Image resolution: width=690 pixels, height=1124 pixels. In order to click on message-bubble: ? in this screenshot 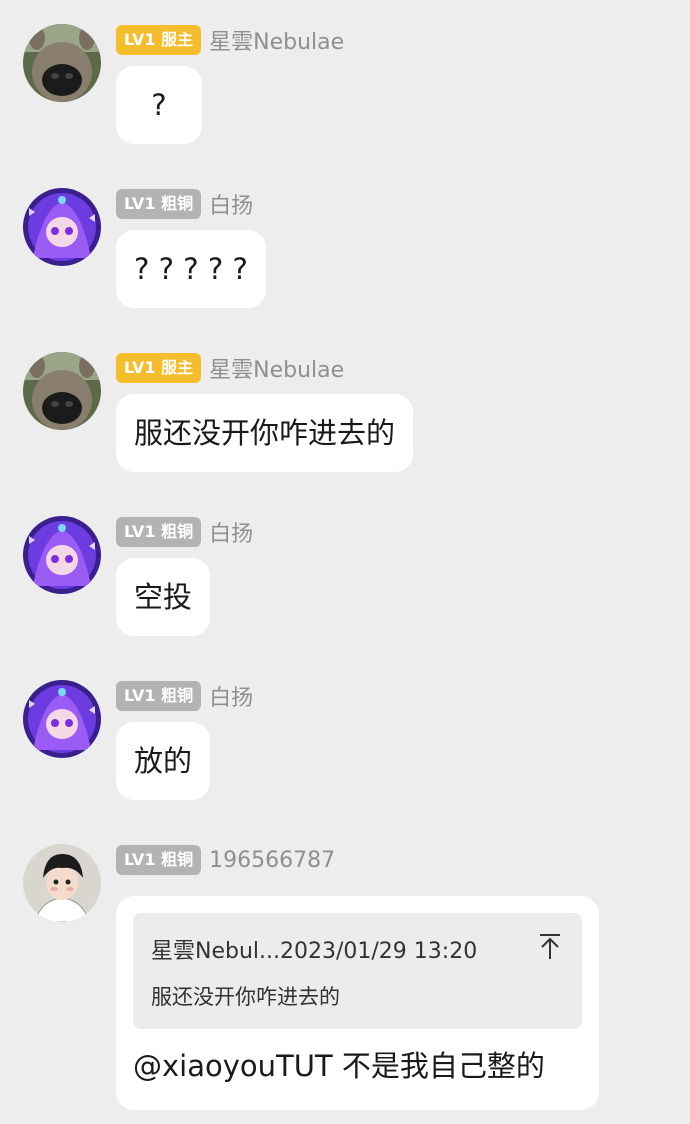, I will do `click(159, 105)`.